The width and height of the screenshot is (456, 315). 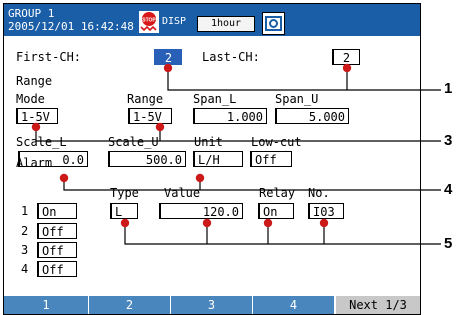 What do you see at coordinates (208, 142) in the screenshot?
I see `unit-label: Unit` at bounding box center [208, 142].